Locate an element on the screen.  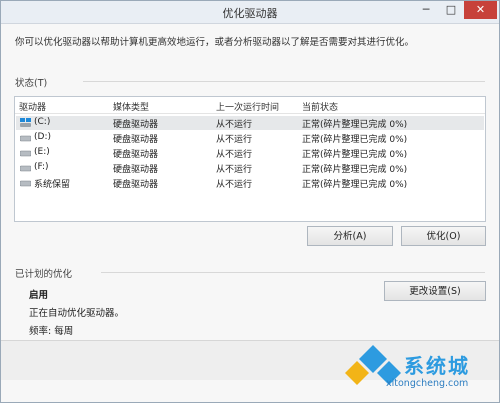
drive-row-d: (D:) 硬盘驱动器 从不运行 正常(碎片整理已完成 0%) is located at coordinates (250, 138).